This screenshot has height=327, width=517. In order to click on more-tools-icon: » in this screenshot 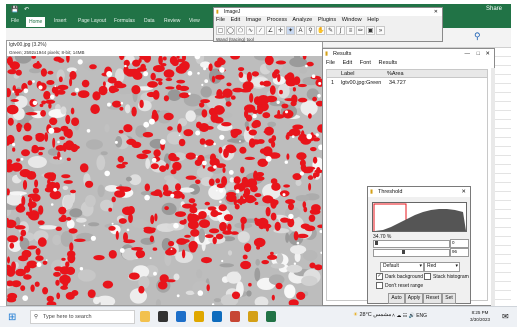, I will do `click(380, 30)`.